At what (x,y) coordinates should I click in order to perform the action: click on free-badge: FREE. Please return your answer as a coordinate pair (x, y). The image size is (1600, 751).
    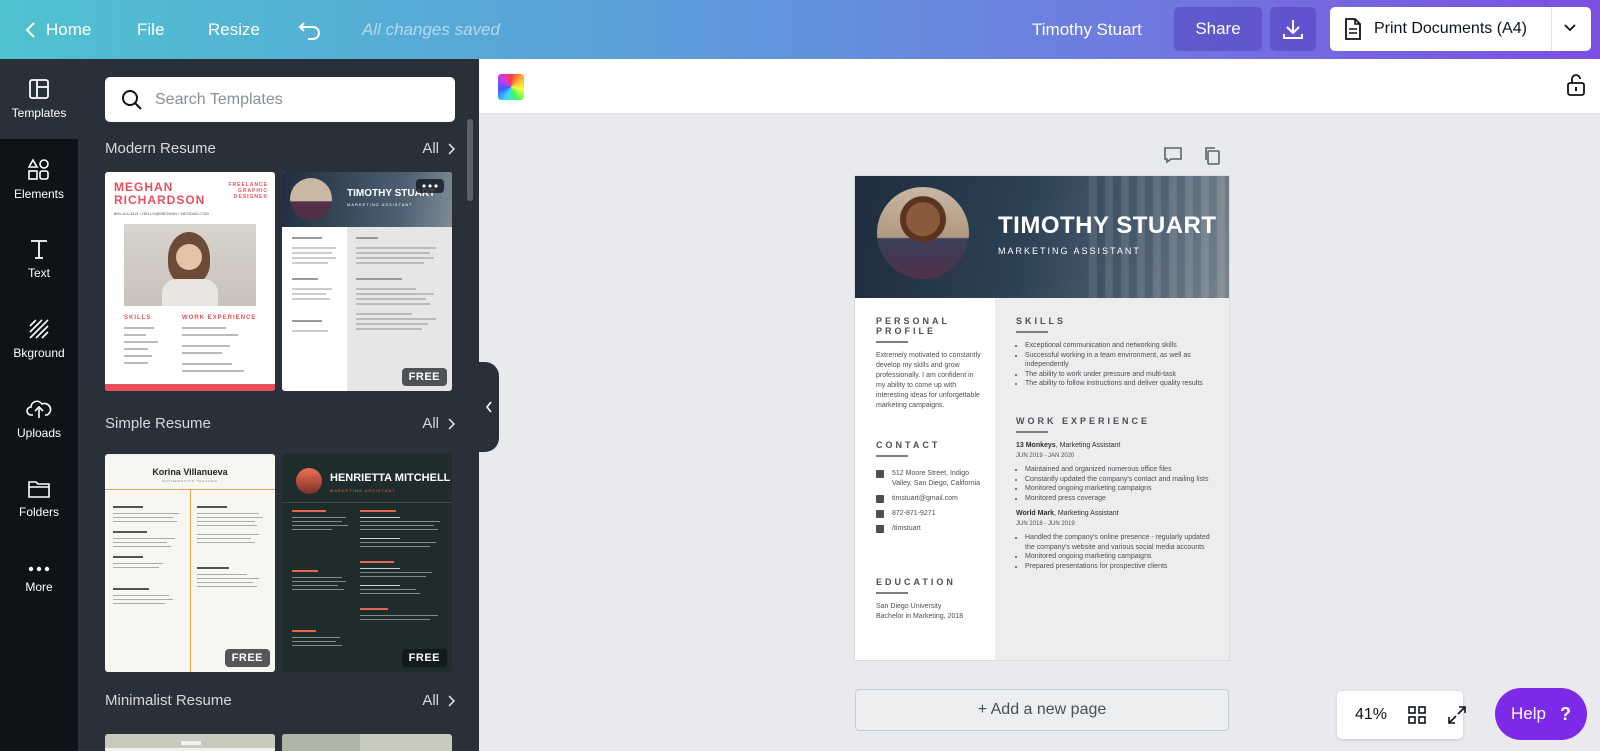
    Looking at the image, I should click on (424, 377).